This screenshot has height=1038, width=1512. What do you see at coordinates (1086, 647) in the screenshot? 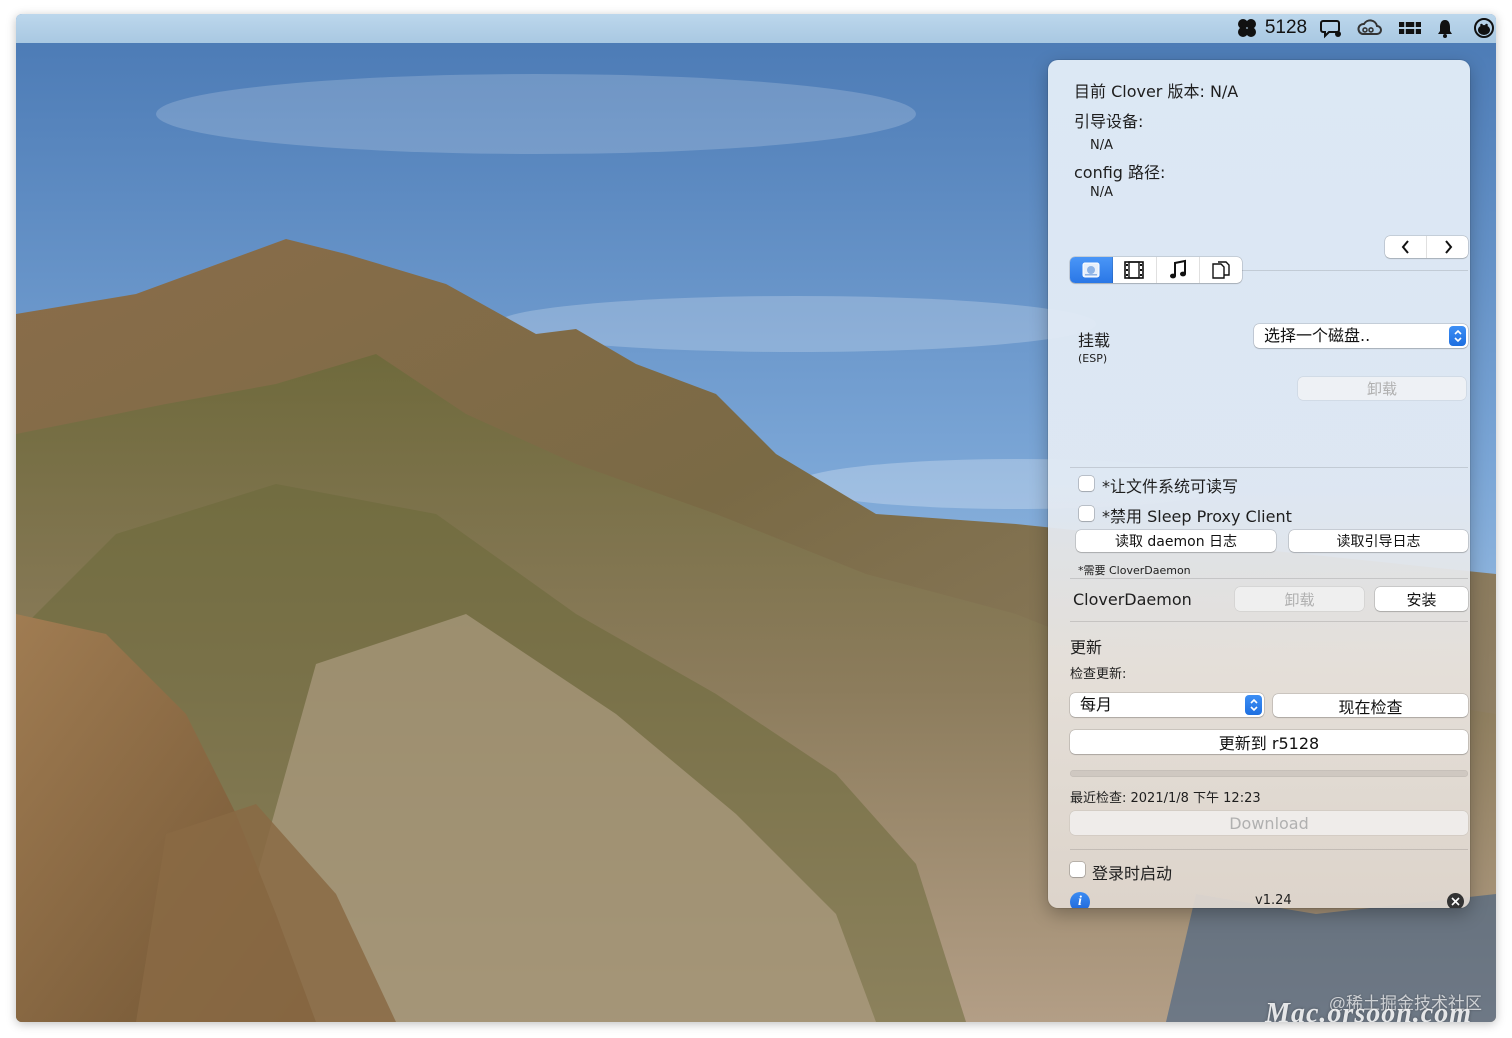
I see `update-section-title: 更新` at bounding box center [1086, 647].